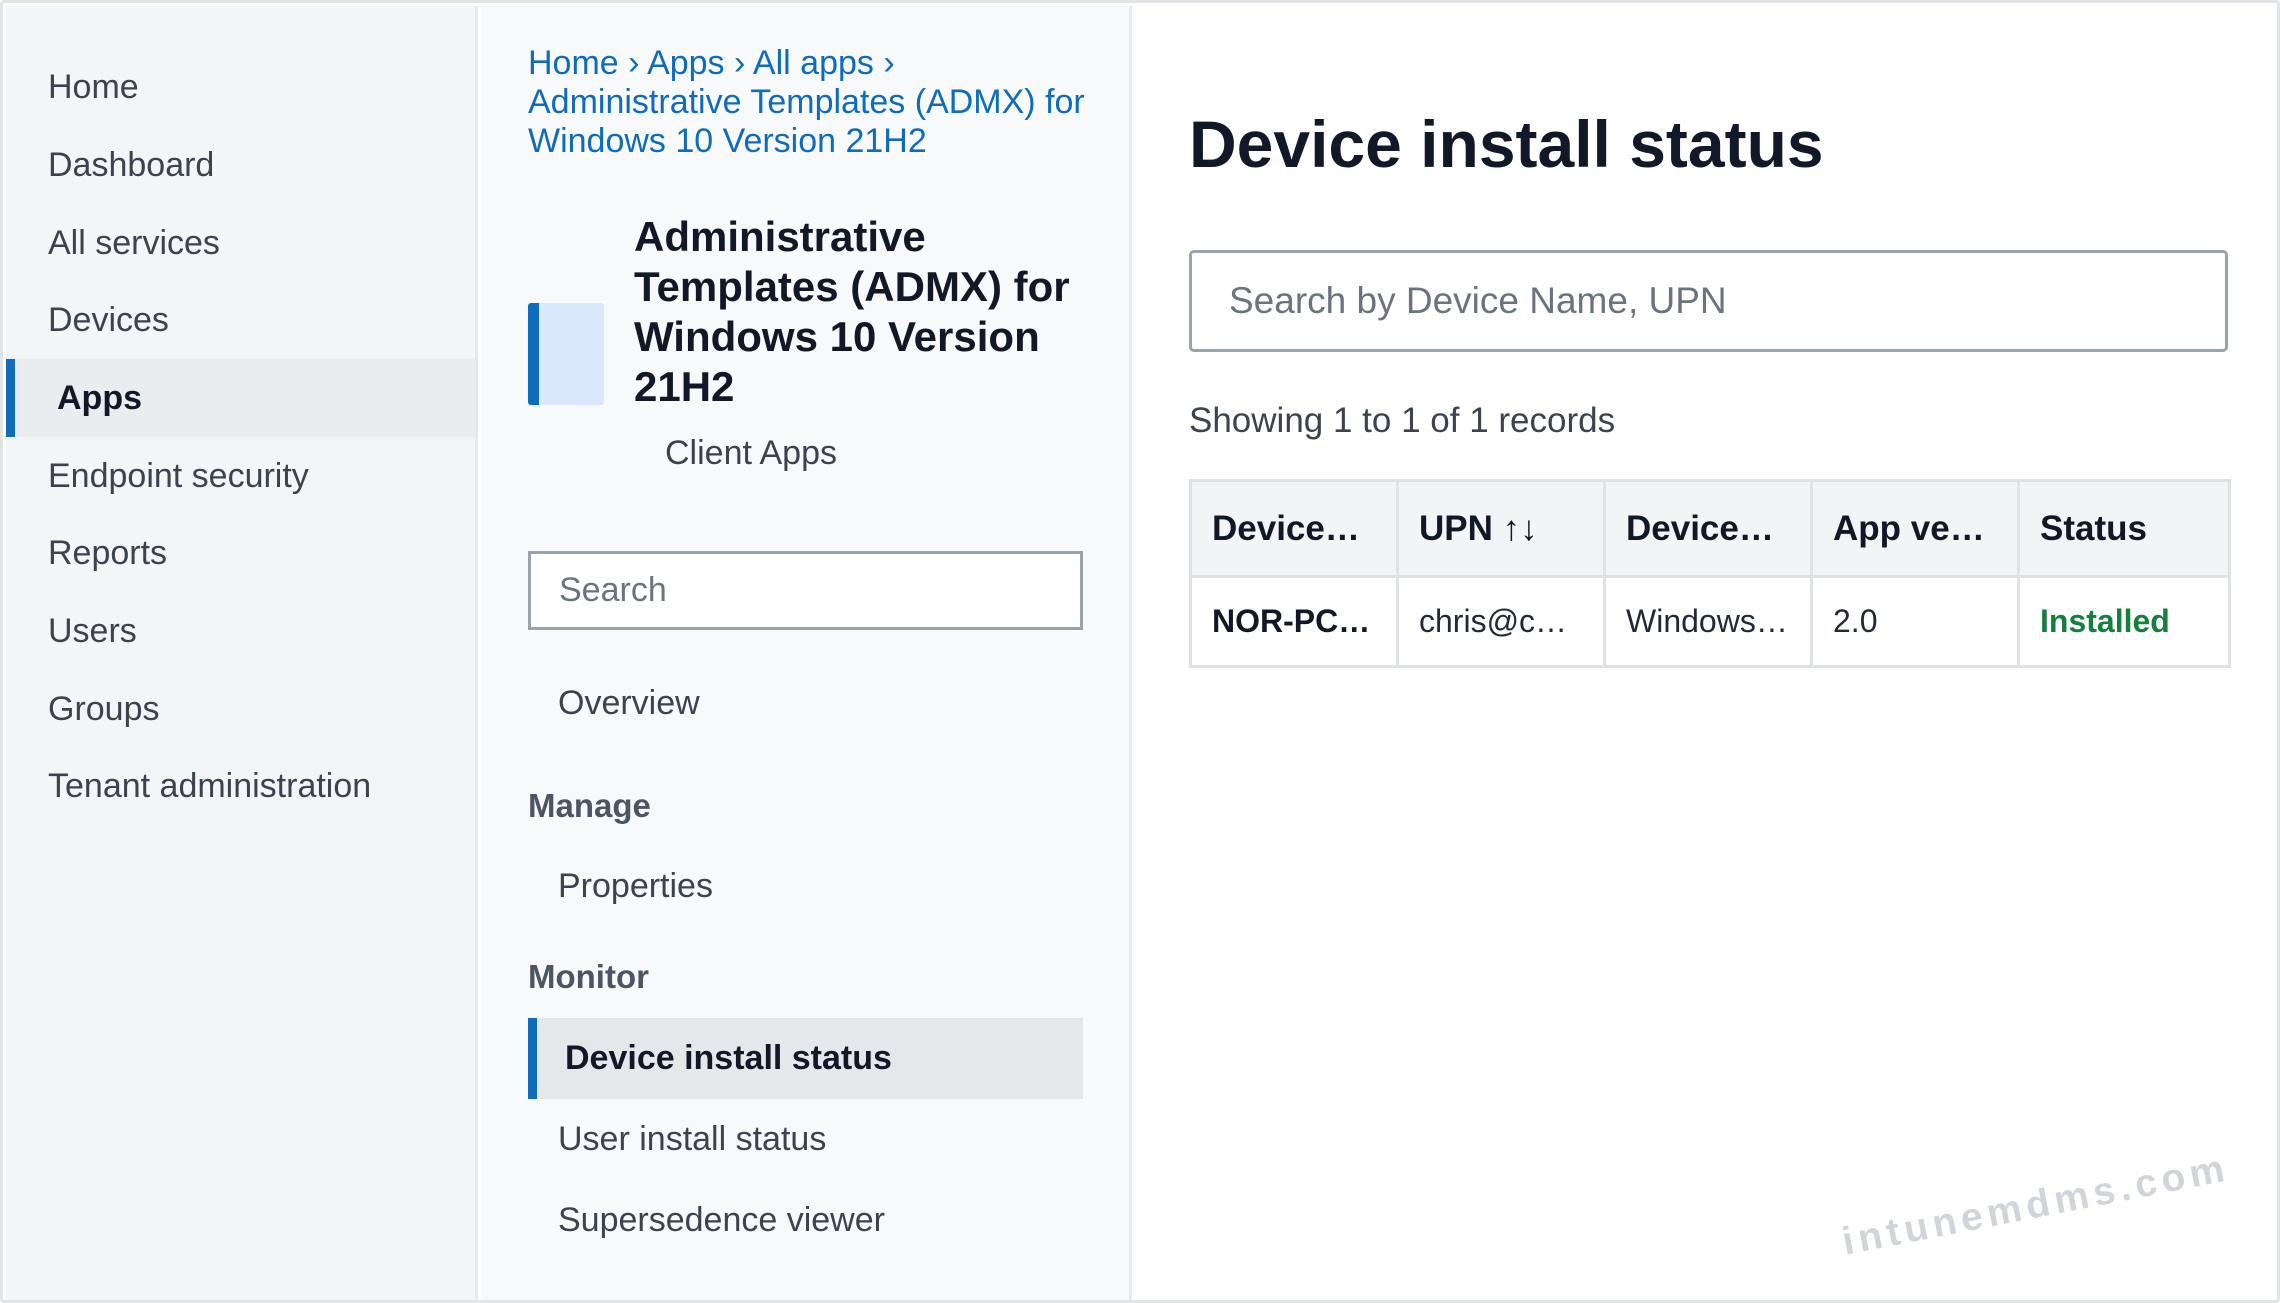  What do you see at coordinates (1708, 301) in the screenshot?
I see `device-search-input: Search by Device Name, UPN` at bounding box center [1708, 301].